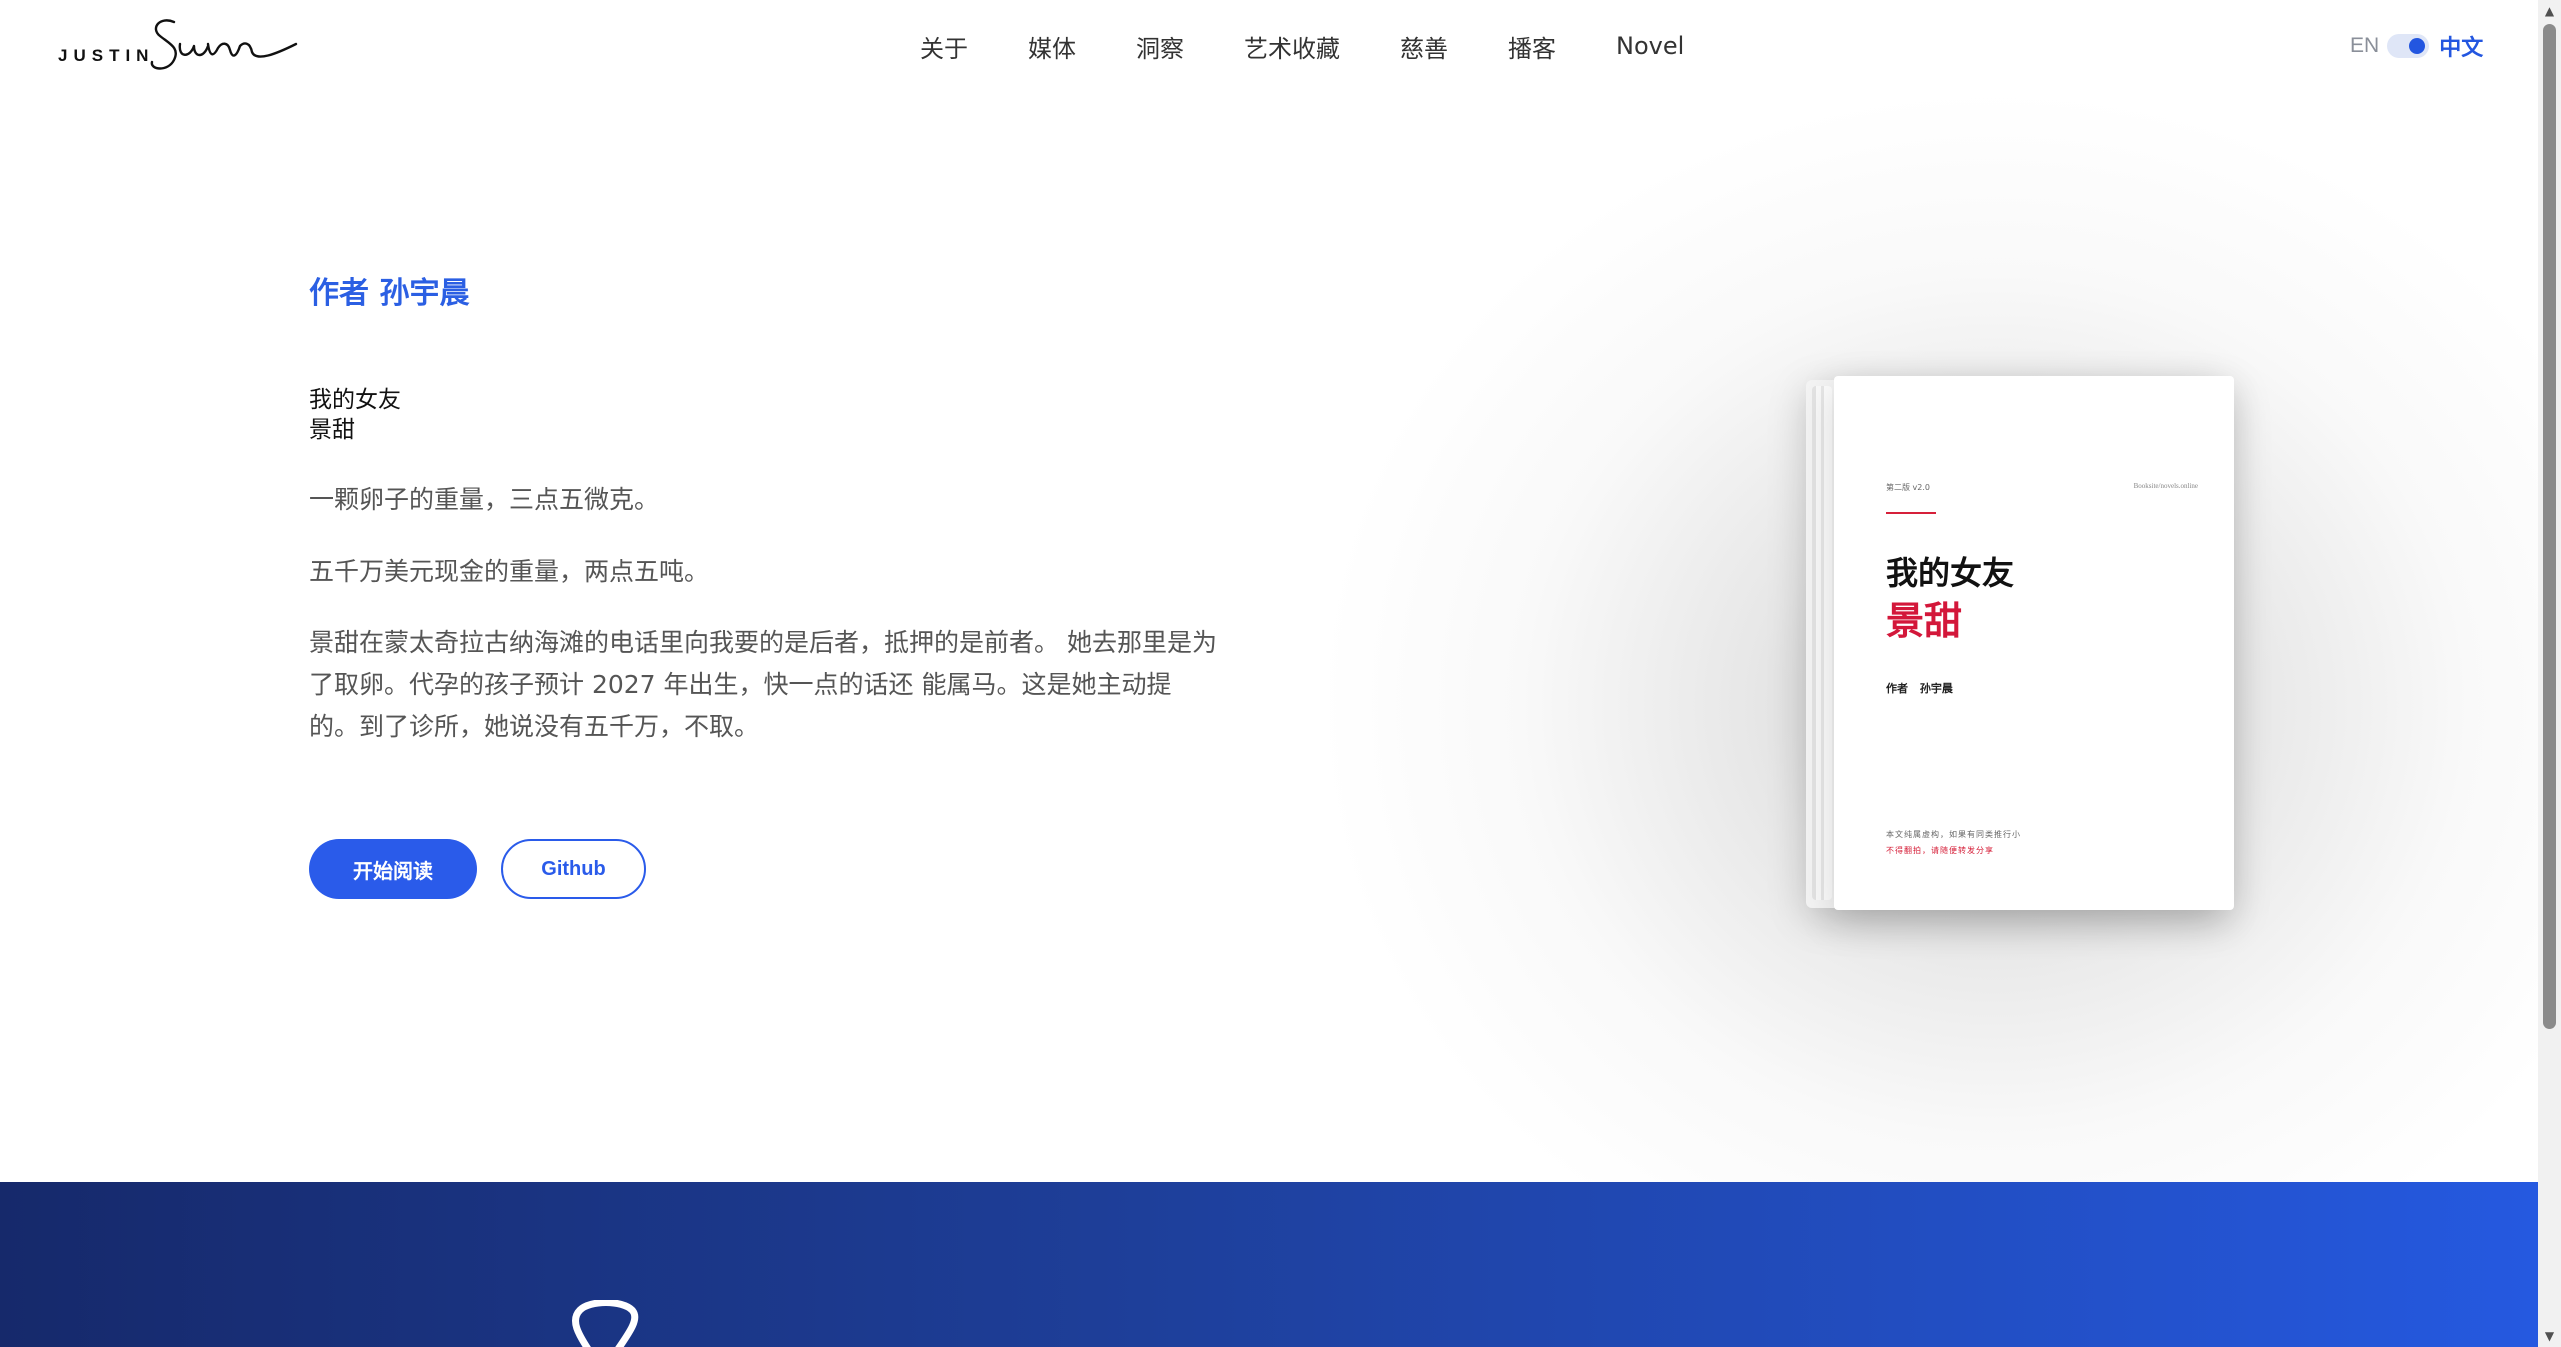 Image resolution: width=2561 pixels, height=1347 pixels. What do you see at coordinates (2165, 486) in the screenshot?
I see `cover-site: Booksite/novels.online` at bounding box center [2165, 486].